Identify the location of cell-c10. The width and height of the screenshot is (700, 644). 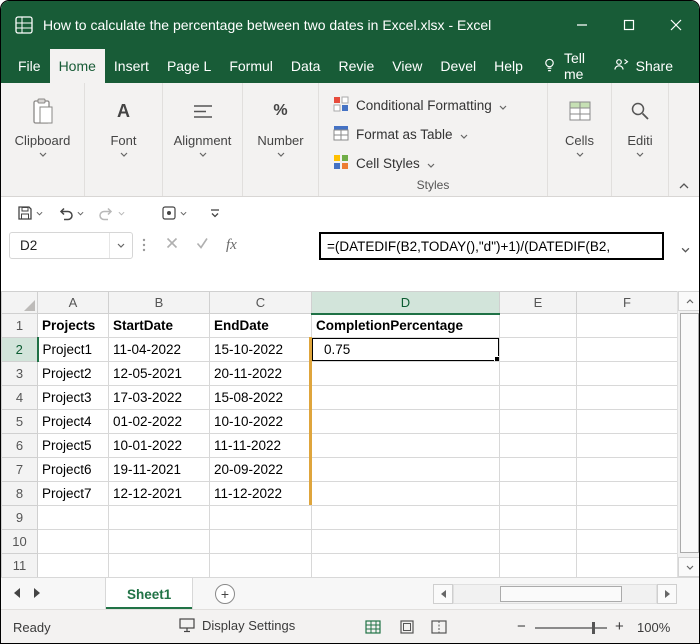
(260, 541).